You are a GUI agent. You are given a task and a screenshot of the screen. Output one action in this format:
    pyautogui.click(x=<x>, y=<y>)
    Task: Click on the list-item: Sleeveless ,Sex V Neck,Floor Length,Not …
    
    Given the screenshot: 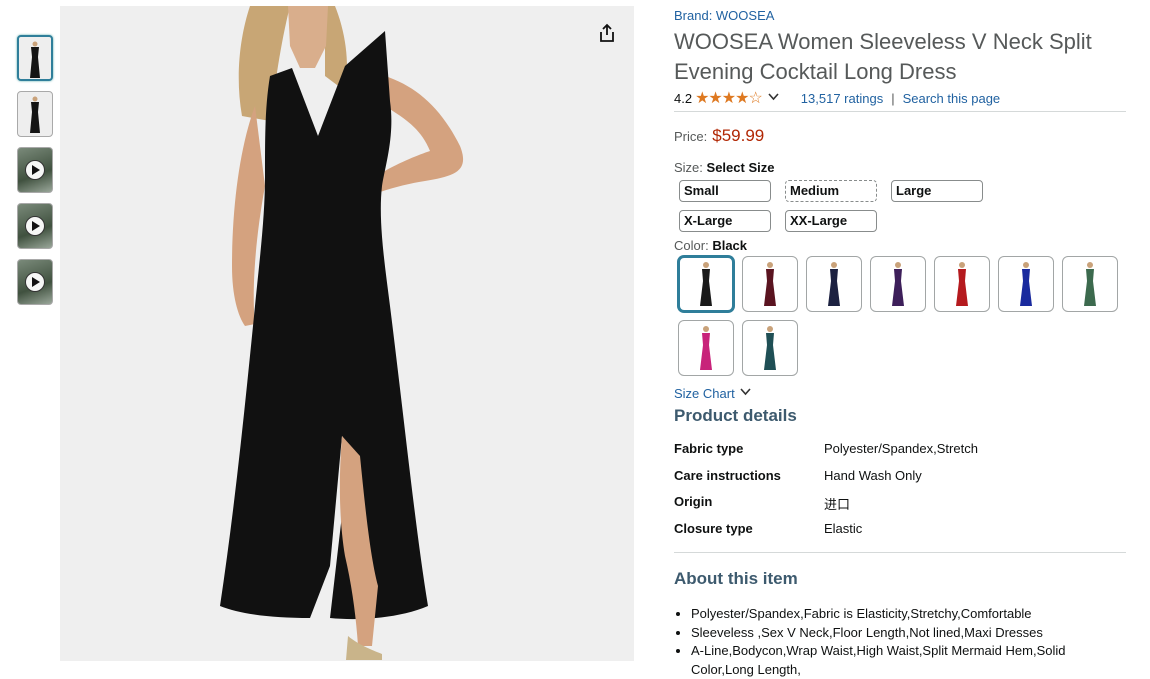 What is the action you would take?
    pyautogui.click(x=908, y=633)
    